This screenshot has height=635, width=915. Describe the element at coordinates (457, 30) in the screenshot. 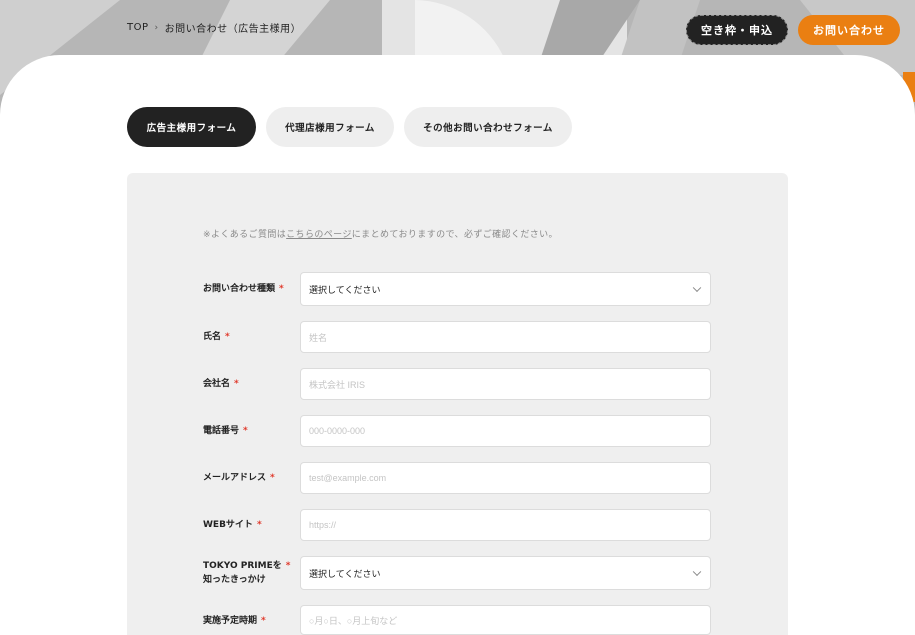

I see `page-header: TOP › お問い合わせ（広告主様用） 空き枠・申込 お問い合わせ` at that location.